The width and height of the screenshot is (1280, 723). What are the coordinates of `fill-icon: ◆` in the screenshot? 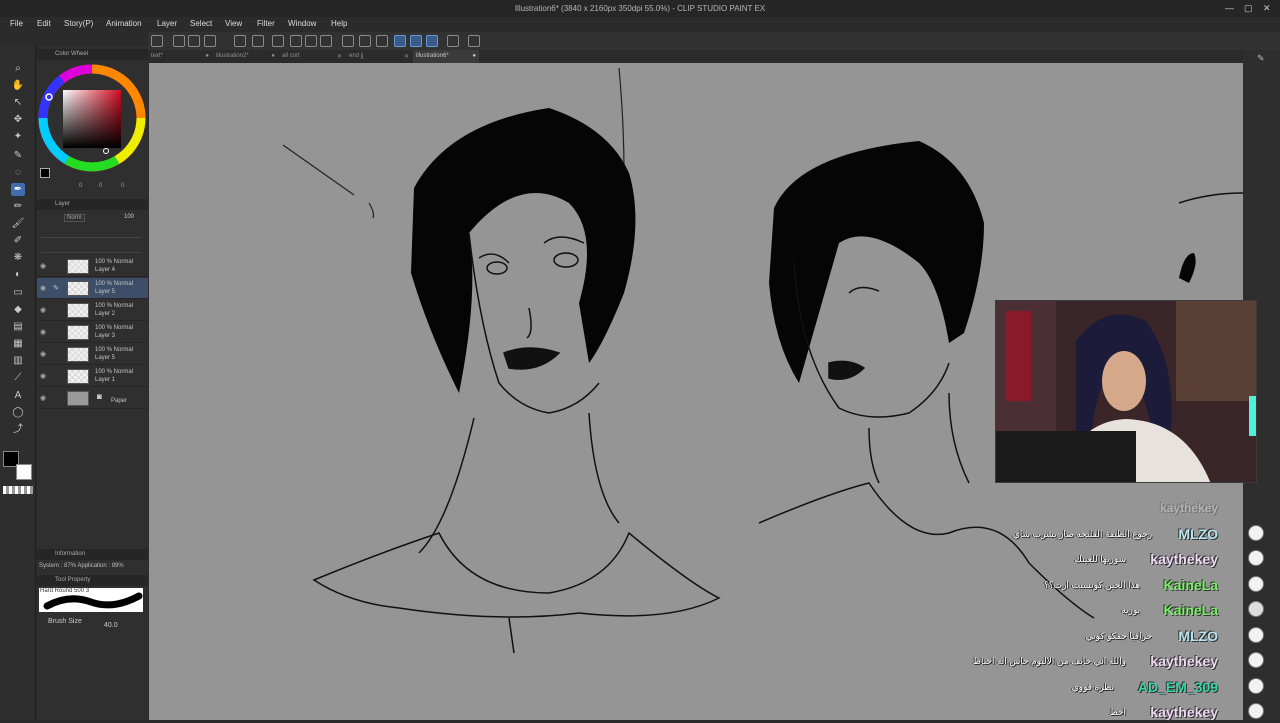 It's located at (18, 309).